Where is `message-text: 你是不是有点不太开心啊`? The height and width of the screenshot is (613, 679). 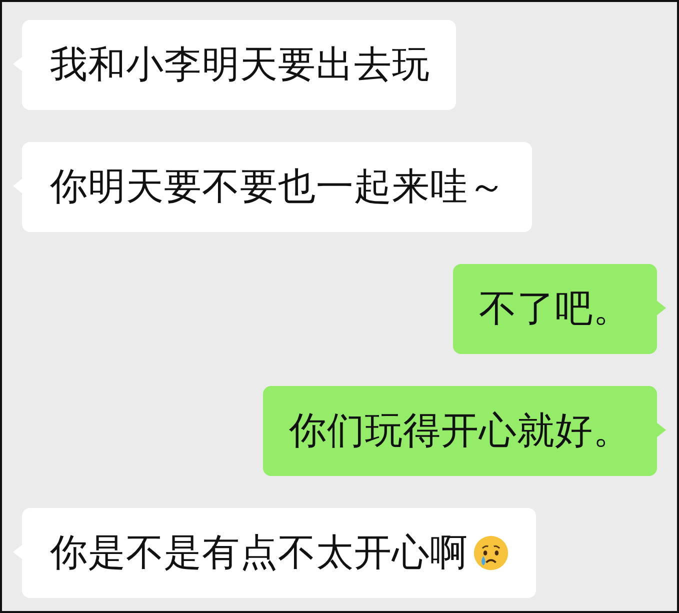
message-text: 你是不是有点不太开心啊 is located at coordinates (259, 552).